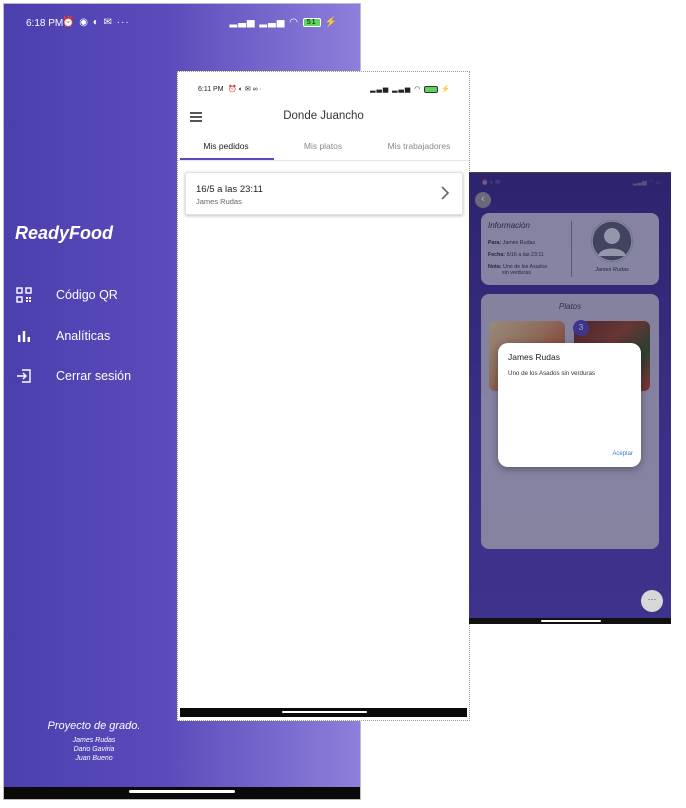 The image size is (686, 808). Describe the element at coordinates (64, 233) in the screenshot. I see `app-brand: ReadyFood` at that location.